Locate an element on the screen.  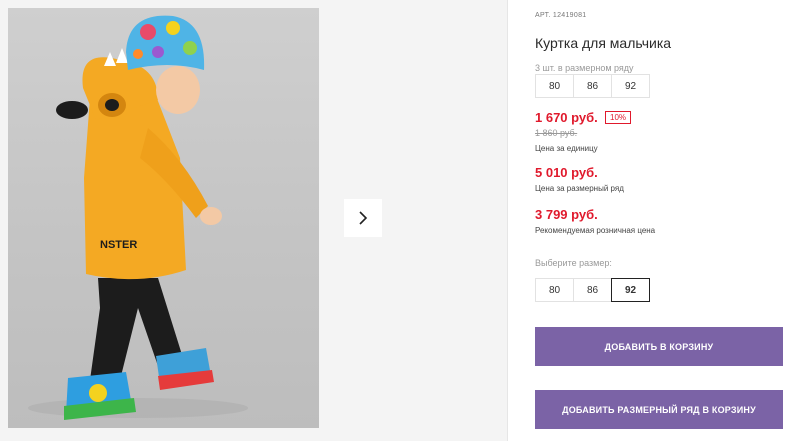
range-size-86: 86 is located at coordinates (592, 86).